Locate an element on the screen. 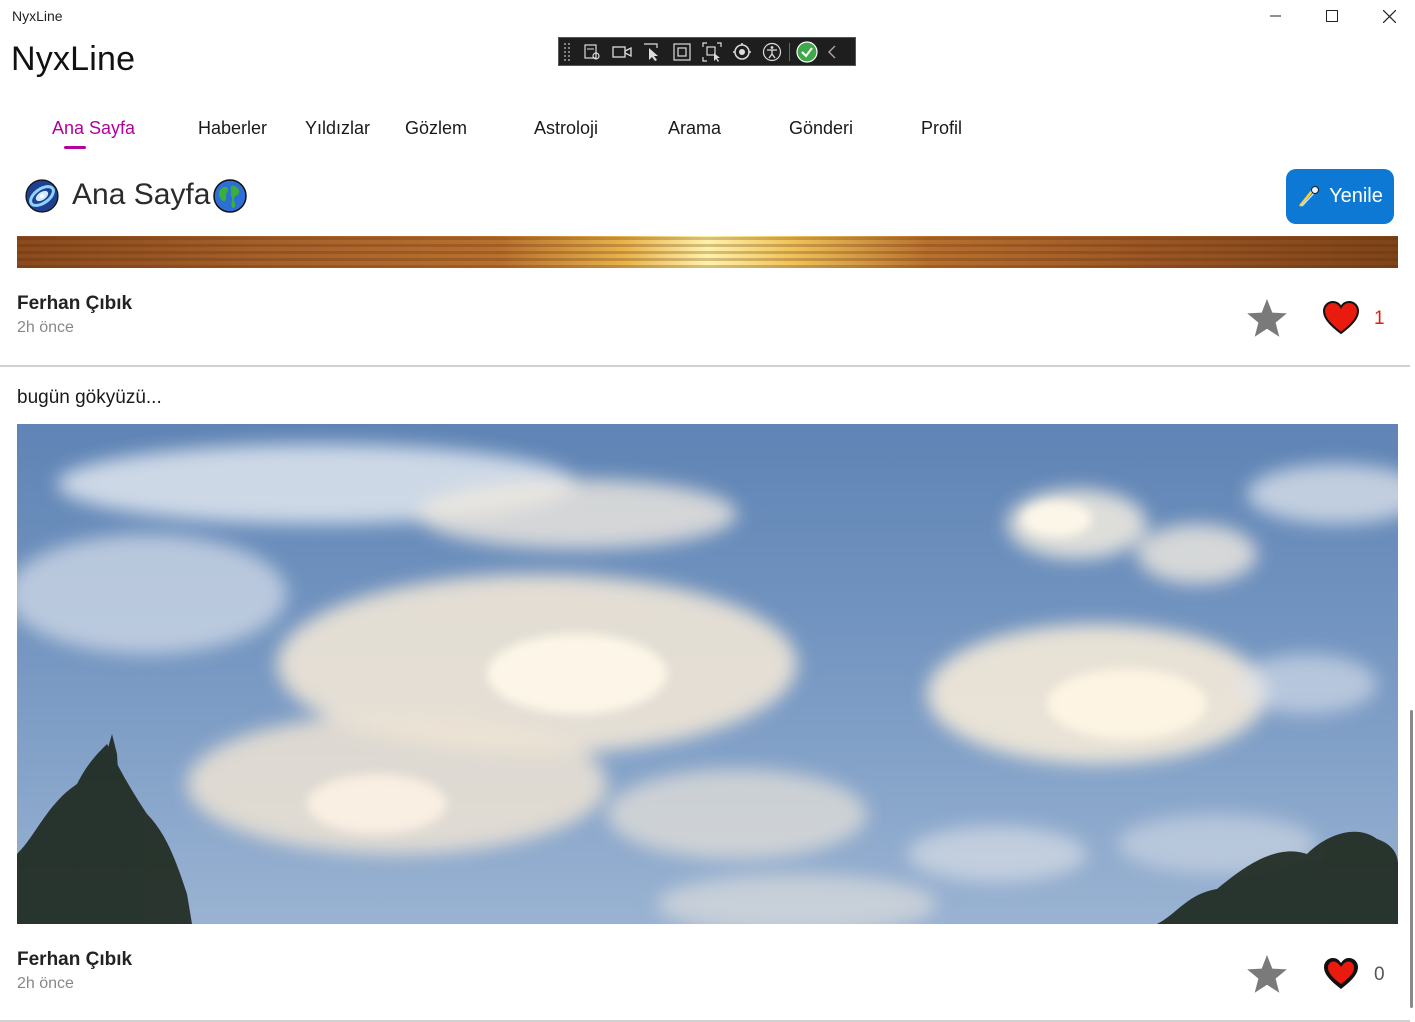 The width and height of the screenshot is (1415, 1022). like-heart-icon is located at coordinates (1341, 318).